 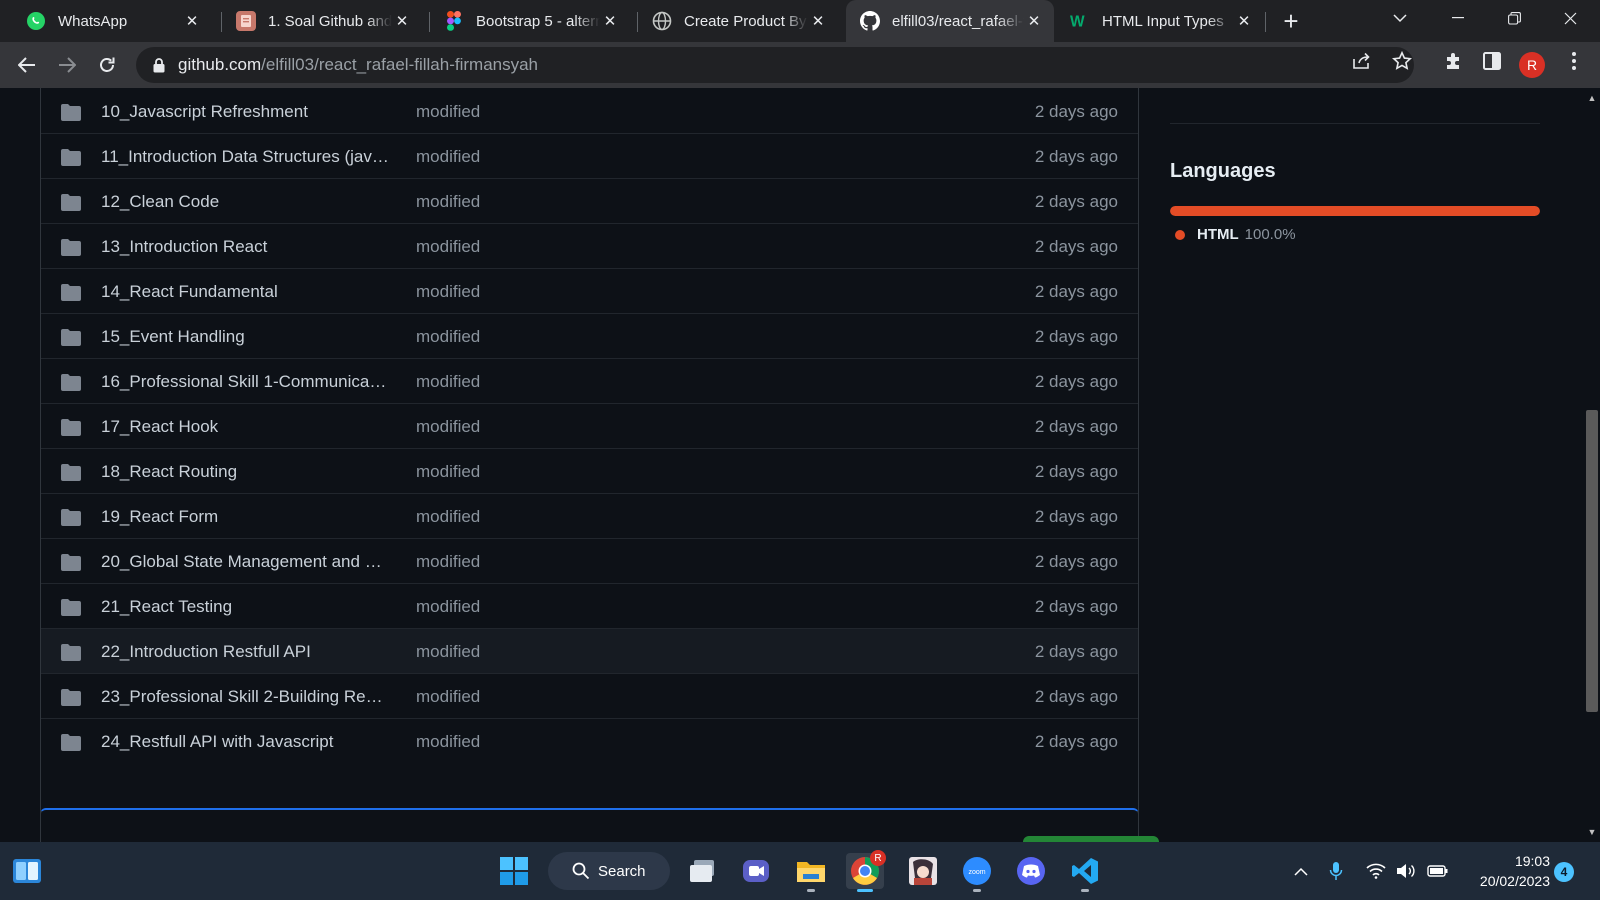 What do you see at coordinates (27, 65) in the screenshot?
I see `back-button` at bounding box center [27, 65].